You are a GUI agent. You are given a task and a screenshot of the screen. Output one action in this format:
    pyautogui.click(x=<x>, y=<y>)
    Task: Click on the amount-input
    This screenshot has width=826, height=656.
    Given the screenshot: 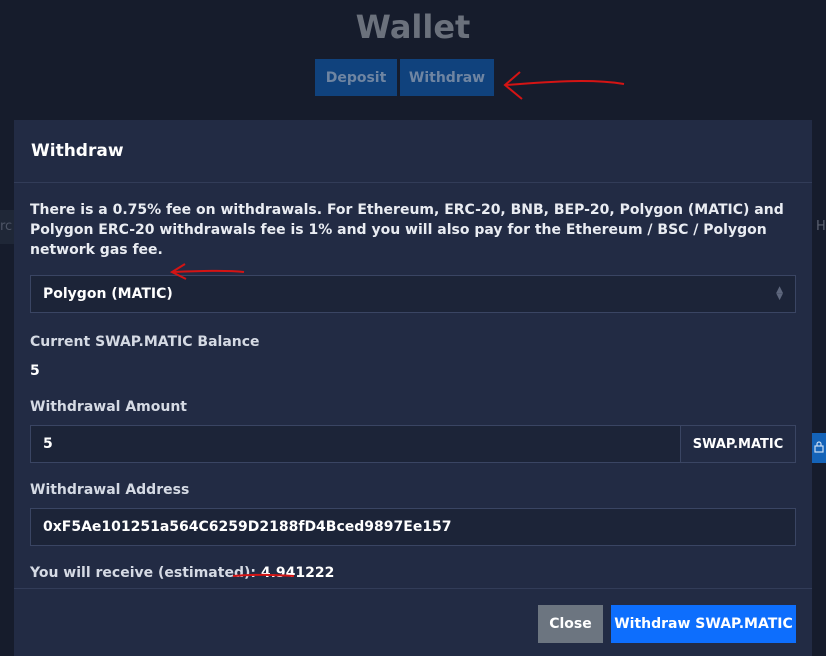 What is the action you would take?
    pyautogui.click(x=355, y=444)
    